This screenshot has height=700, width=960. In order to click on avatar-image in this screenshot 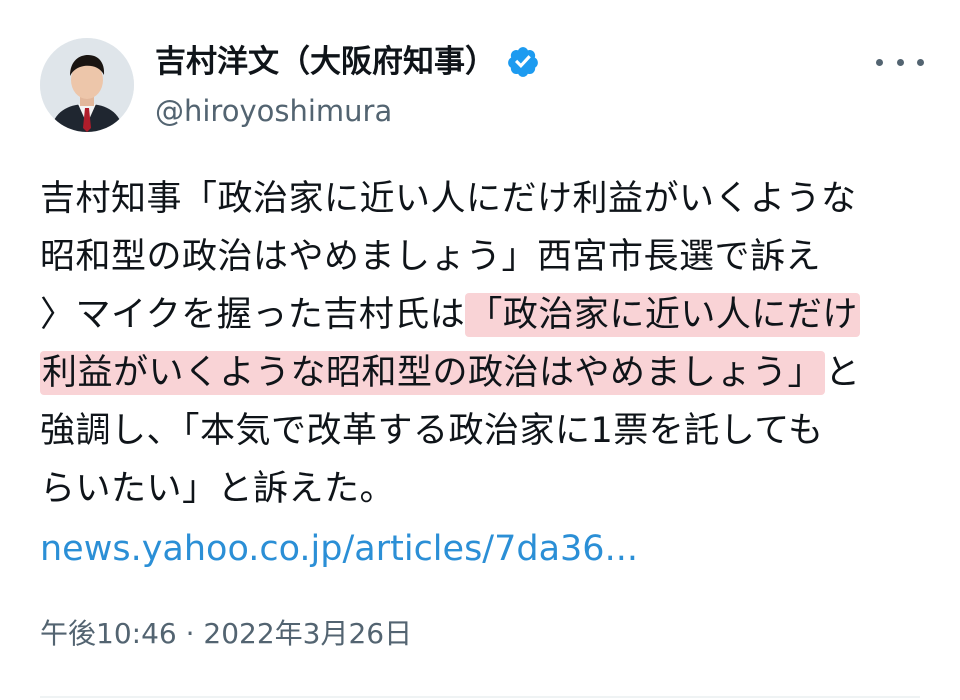, I will do `click(87, 85)`.